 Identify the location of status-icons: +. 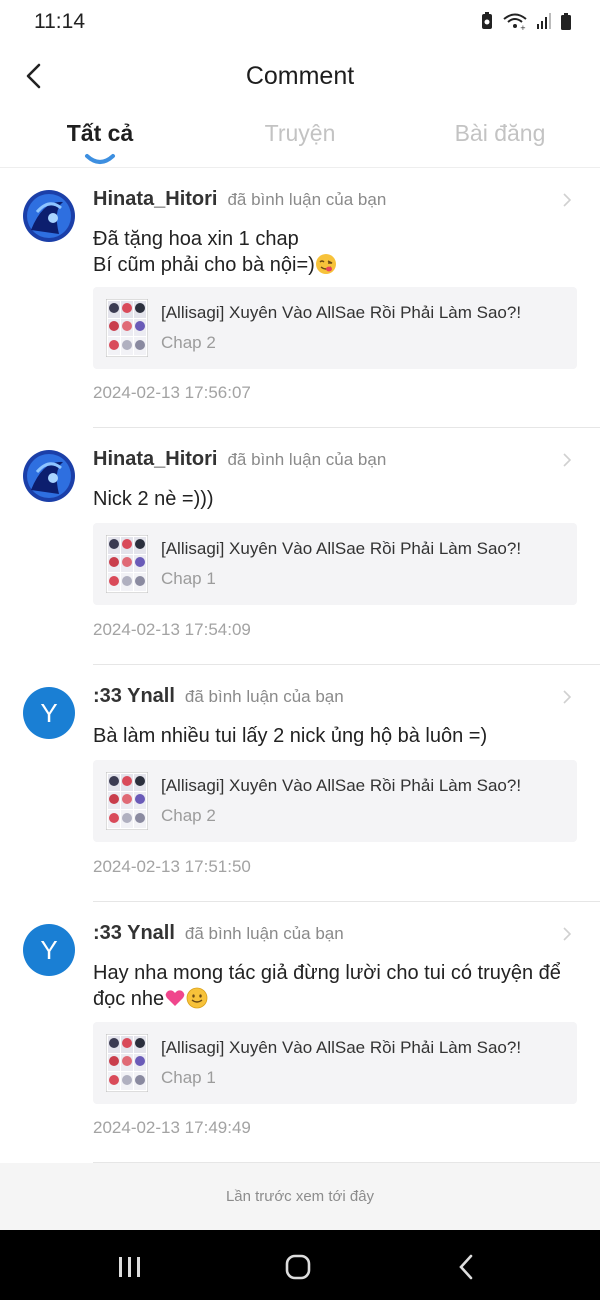
(526, 21).